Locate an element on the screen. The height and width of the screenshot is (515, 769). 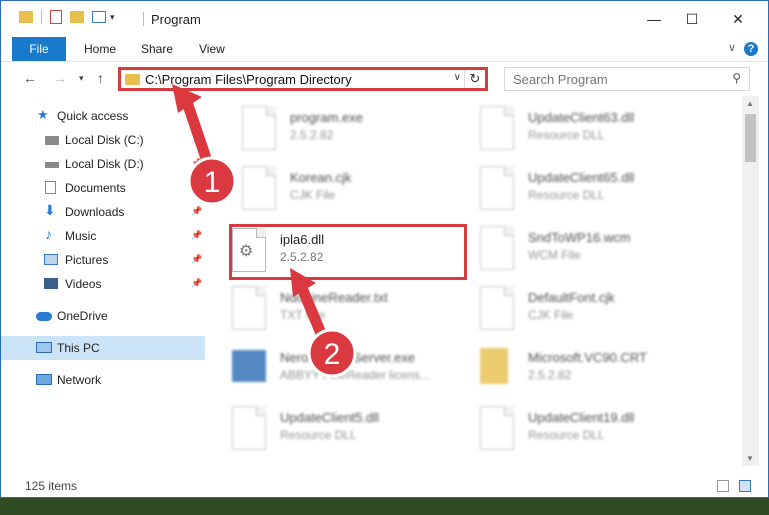
forward-arrow-icon: → is located at coordinates (60, 78).